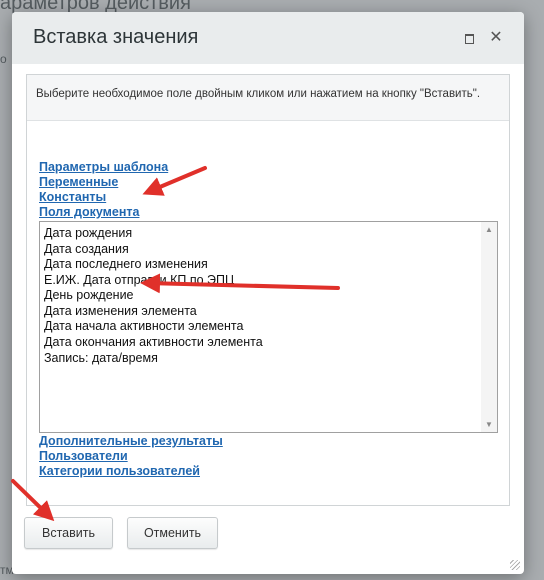 The image size is (544, 580). I want to click on listbox-scrollbar: ▲ ▼, so click(489, 327).